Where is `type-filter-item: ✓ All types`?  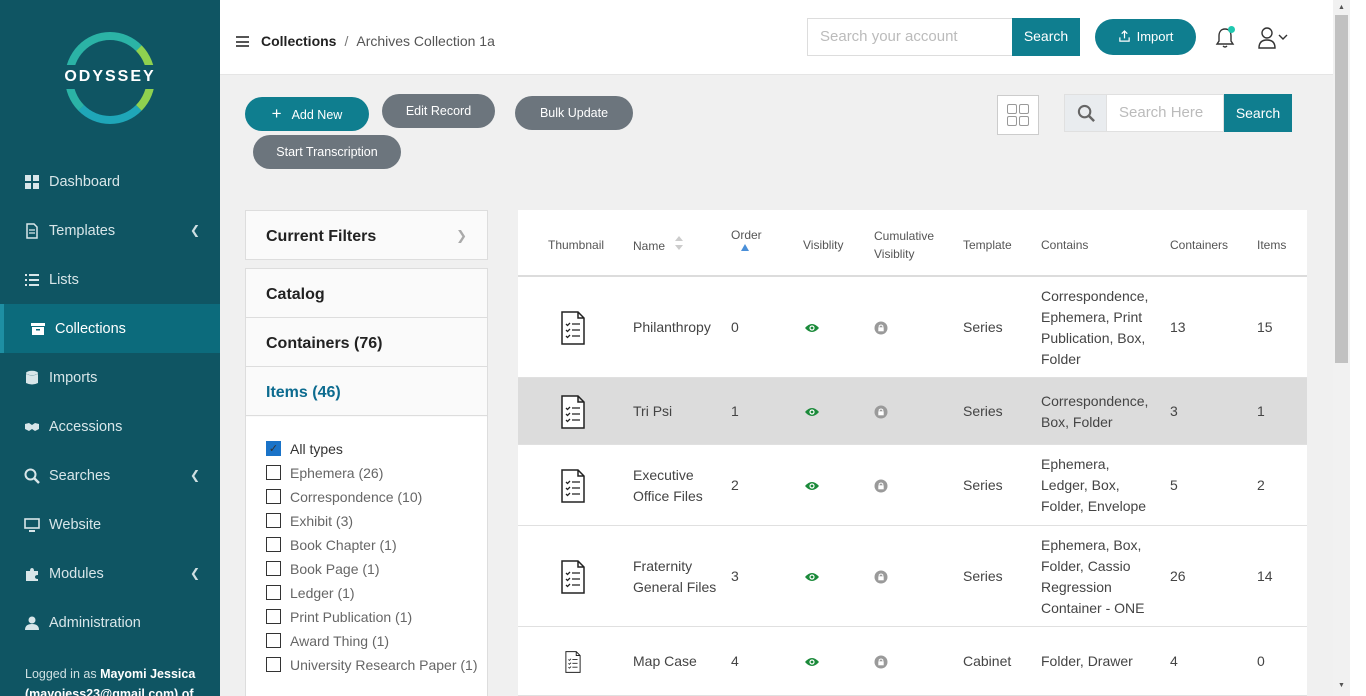
type-filter-item: ✓ All types is located at coordinates (304, 449).